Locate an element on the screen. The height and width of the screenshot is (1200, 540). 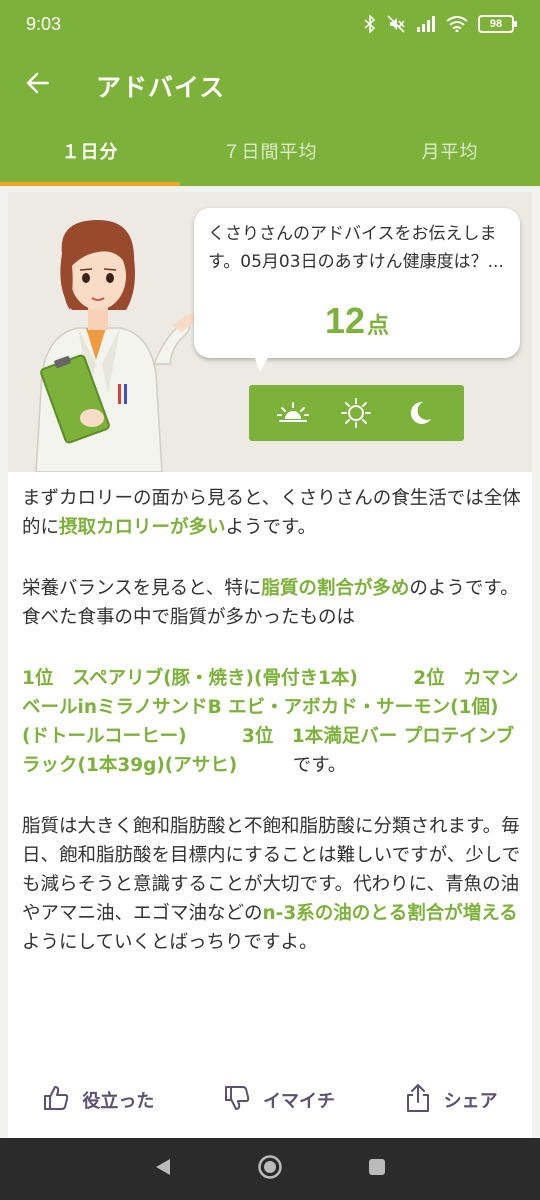
share-button: シェア is located at coordinates (451, 1100).